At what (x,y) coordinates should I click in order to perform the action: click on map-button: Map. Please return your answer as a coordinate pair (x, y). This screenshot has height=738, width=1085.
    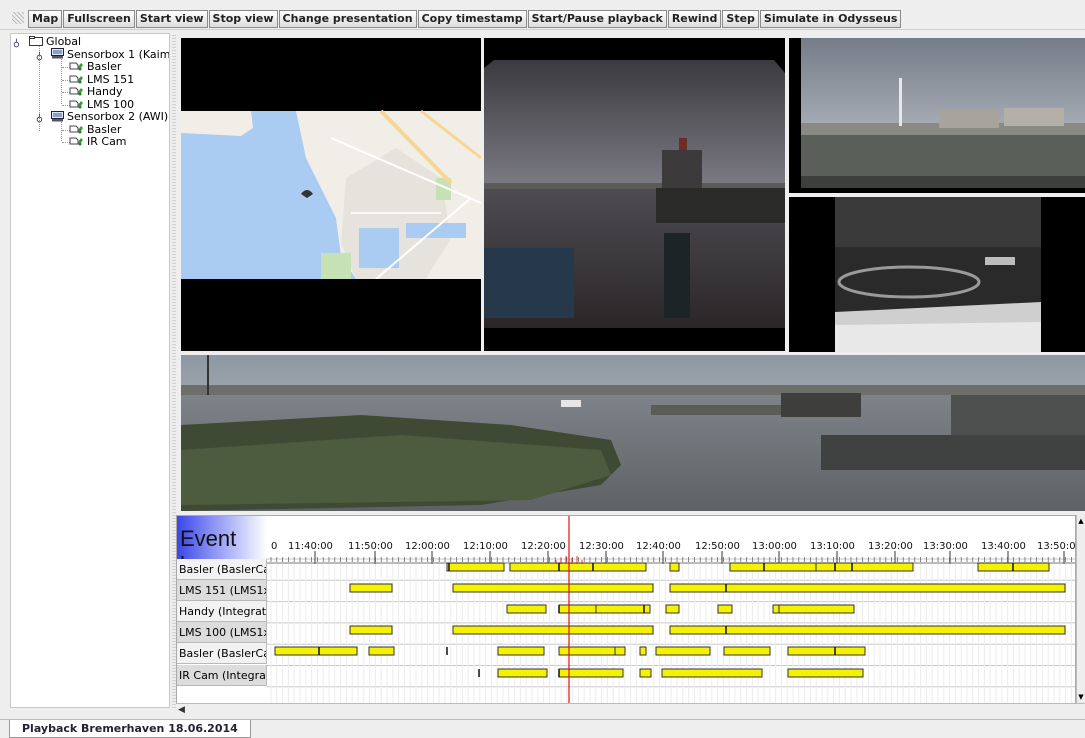
    Looking at the image, I should click on (45, 19).